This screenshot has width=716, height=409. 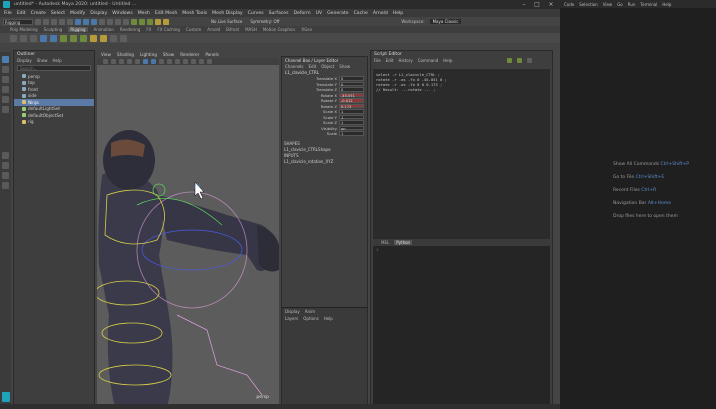 I want to click on layer-menu-layers: Layers, so click(x=291, y=318).